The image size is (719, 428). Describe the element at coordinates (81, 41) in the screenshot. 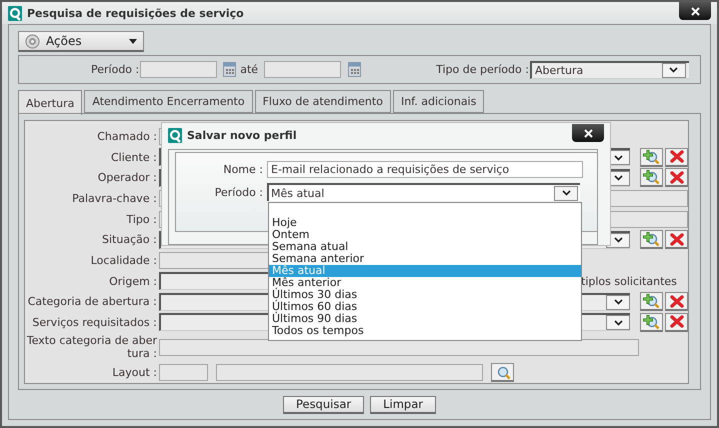

I see `actions-menu-button: Ações` at that location.